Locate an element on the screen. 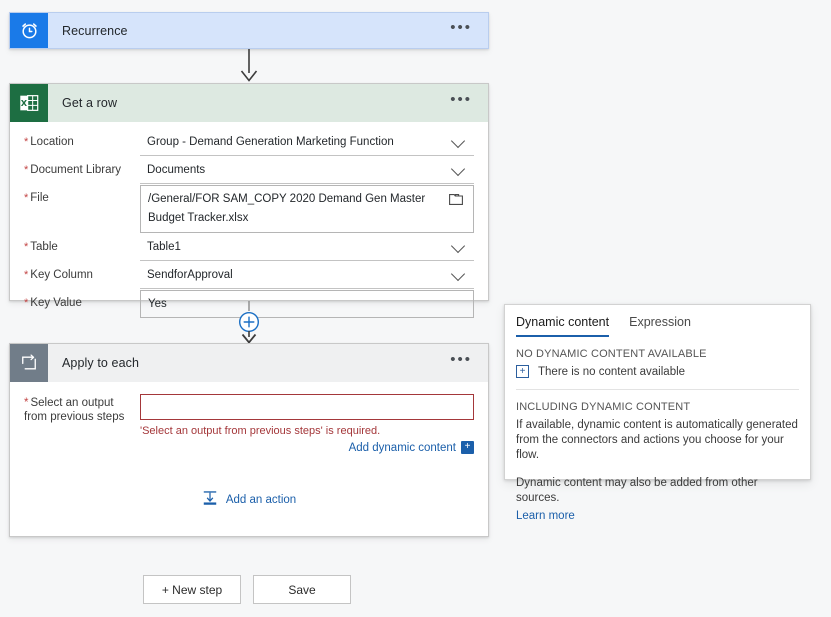 Image resolution: width=831 pixels, height=617 pixels. field-row-table: * Table Table1 is located at coordinates (249, 247).